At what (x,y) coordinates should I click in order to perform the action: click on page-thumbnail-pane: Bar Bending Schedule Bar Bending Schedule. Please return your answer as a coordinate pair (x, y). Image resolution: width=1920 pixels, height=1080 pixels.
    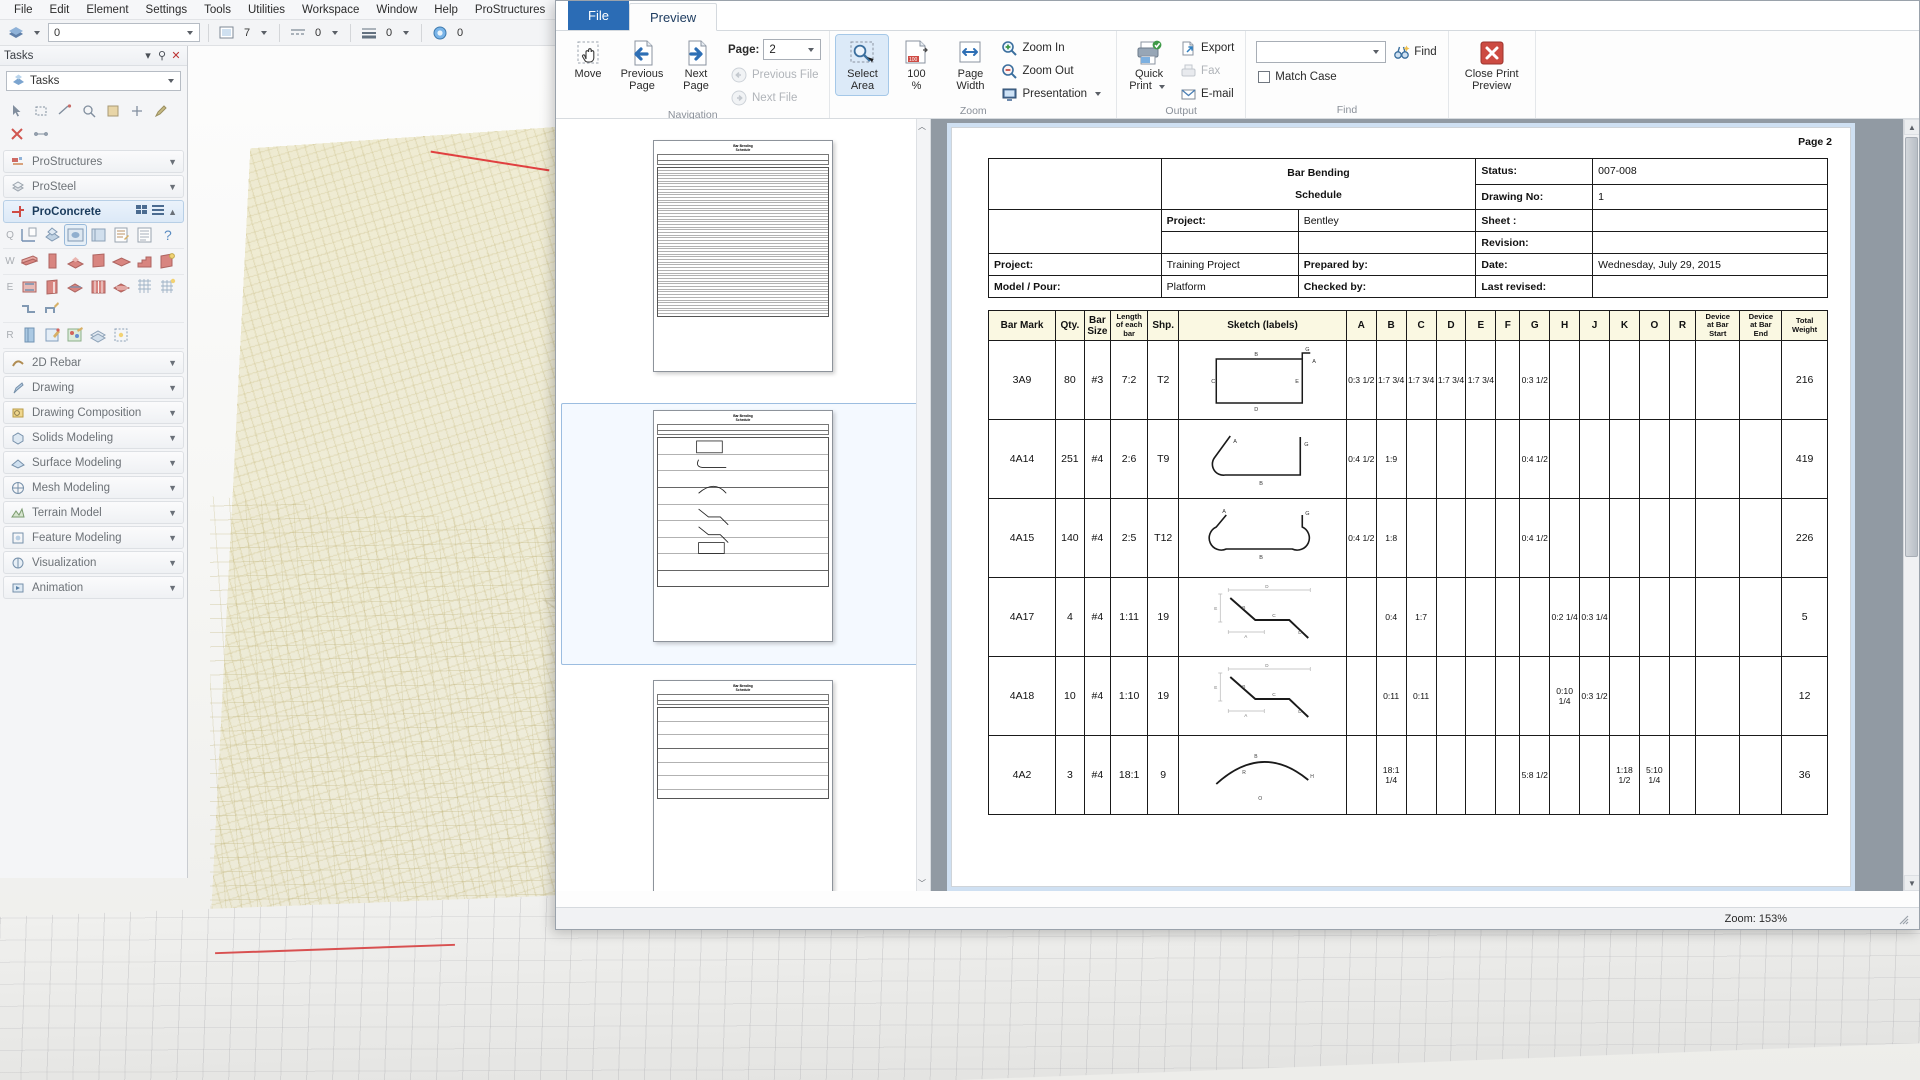
    Looking at the image, I should click on (743, 505).